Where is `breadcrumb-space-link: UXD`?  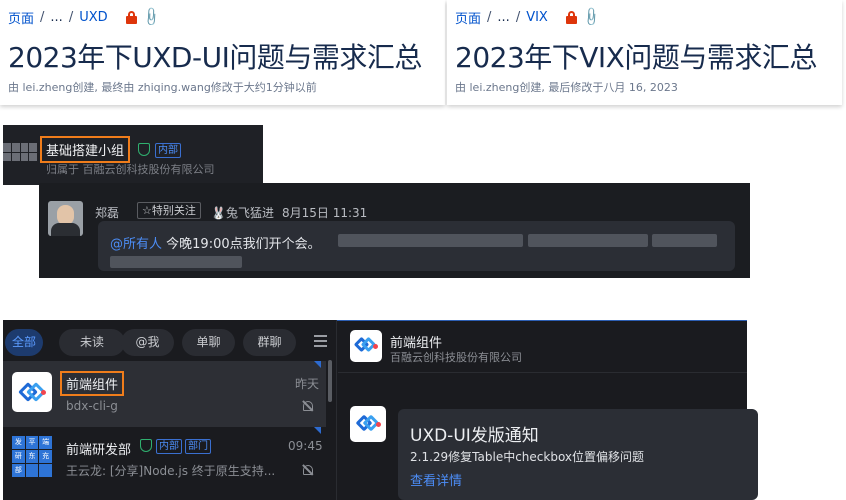
breadcrumb-space-link: UXD is located at coordinates (93, 17).